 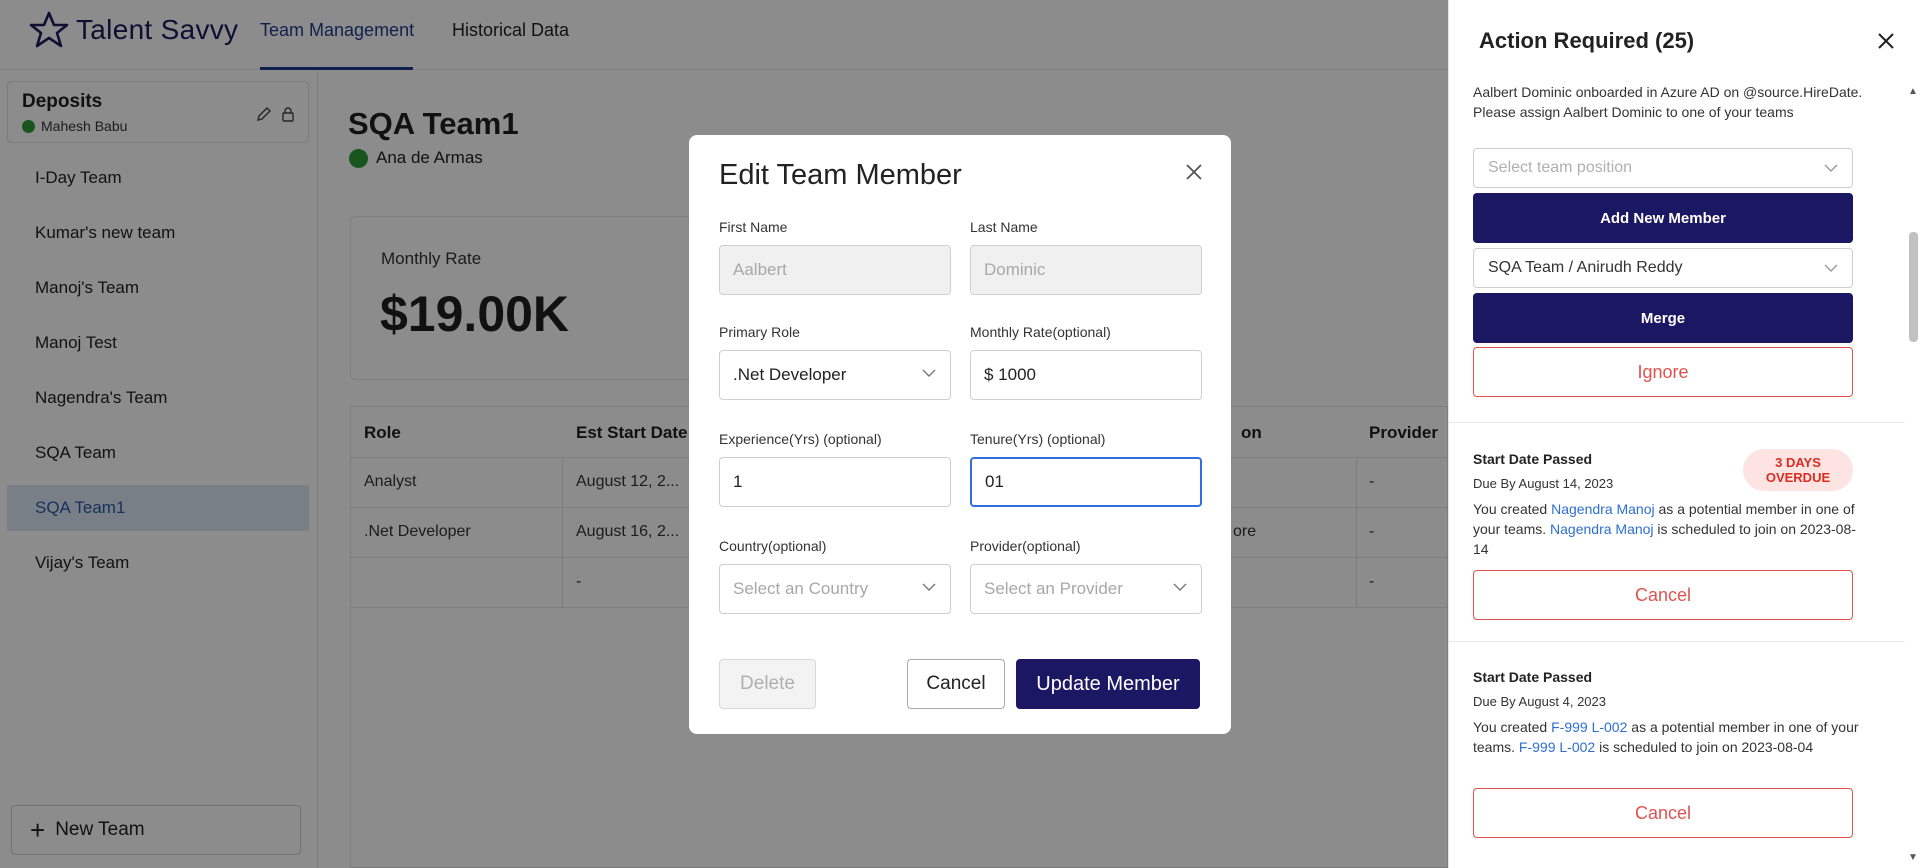 What do you see at coordinates (767, 684) in the screenshot?
I see `delete-button: Delete` at bounding box center [767, 684].